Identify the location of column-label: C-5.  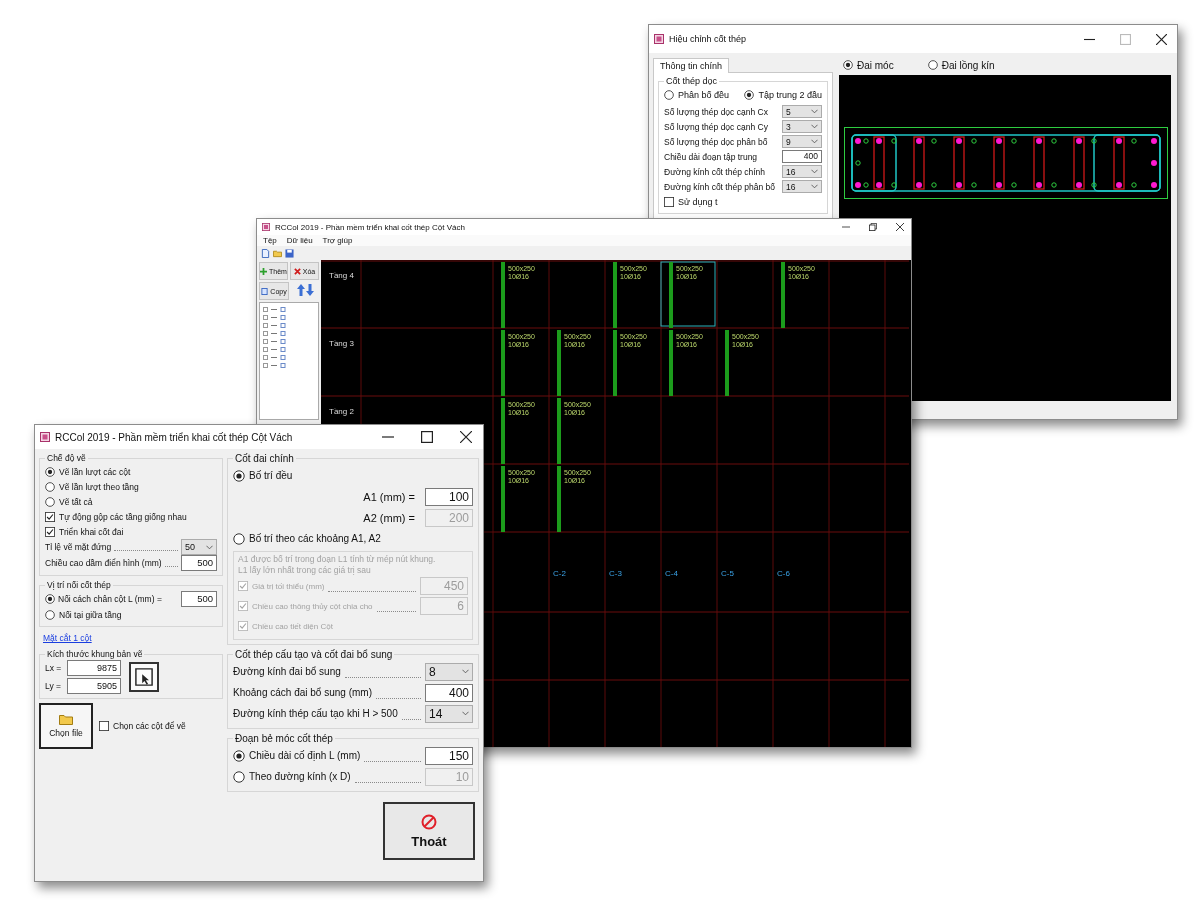
(727, 573).